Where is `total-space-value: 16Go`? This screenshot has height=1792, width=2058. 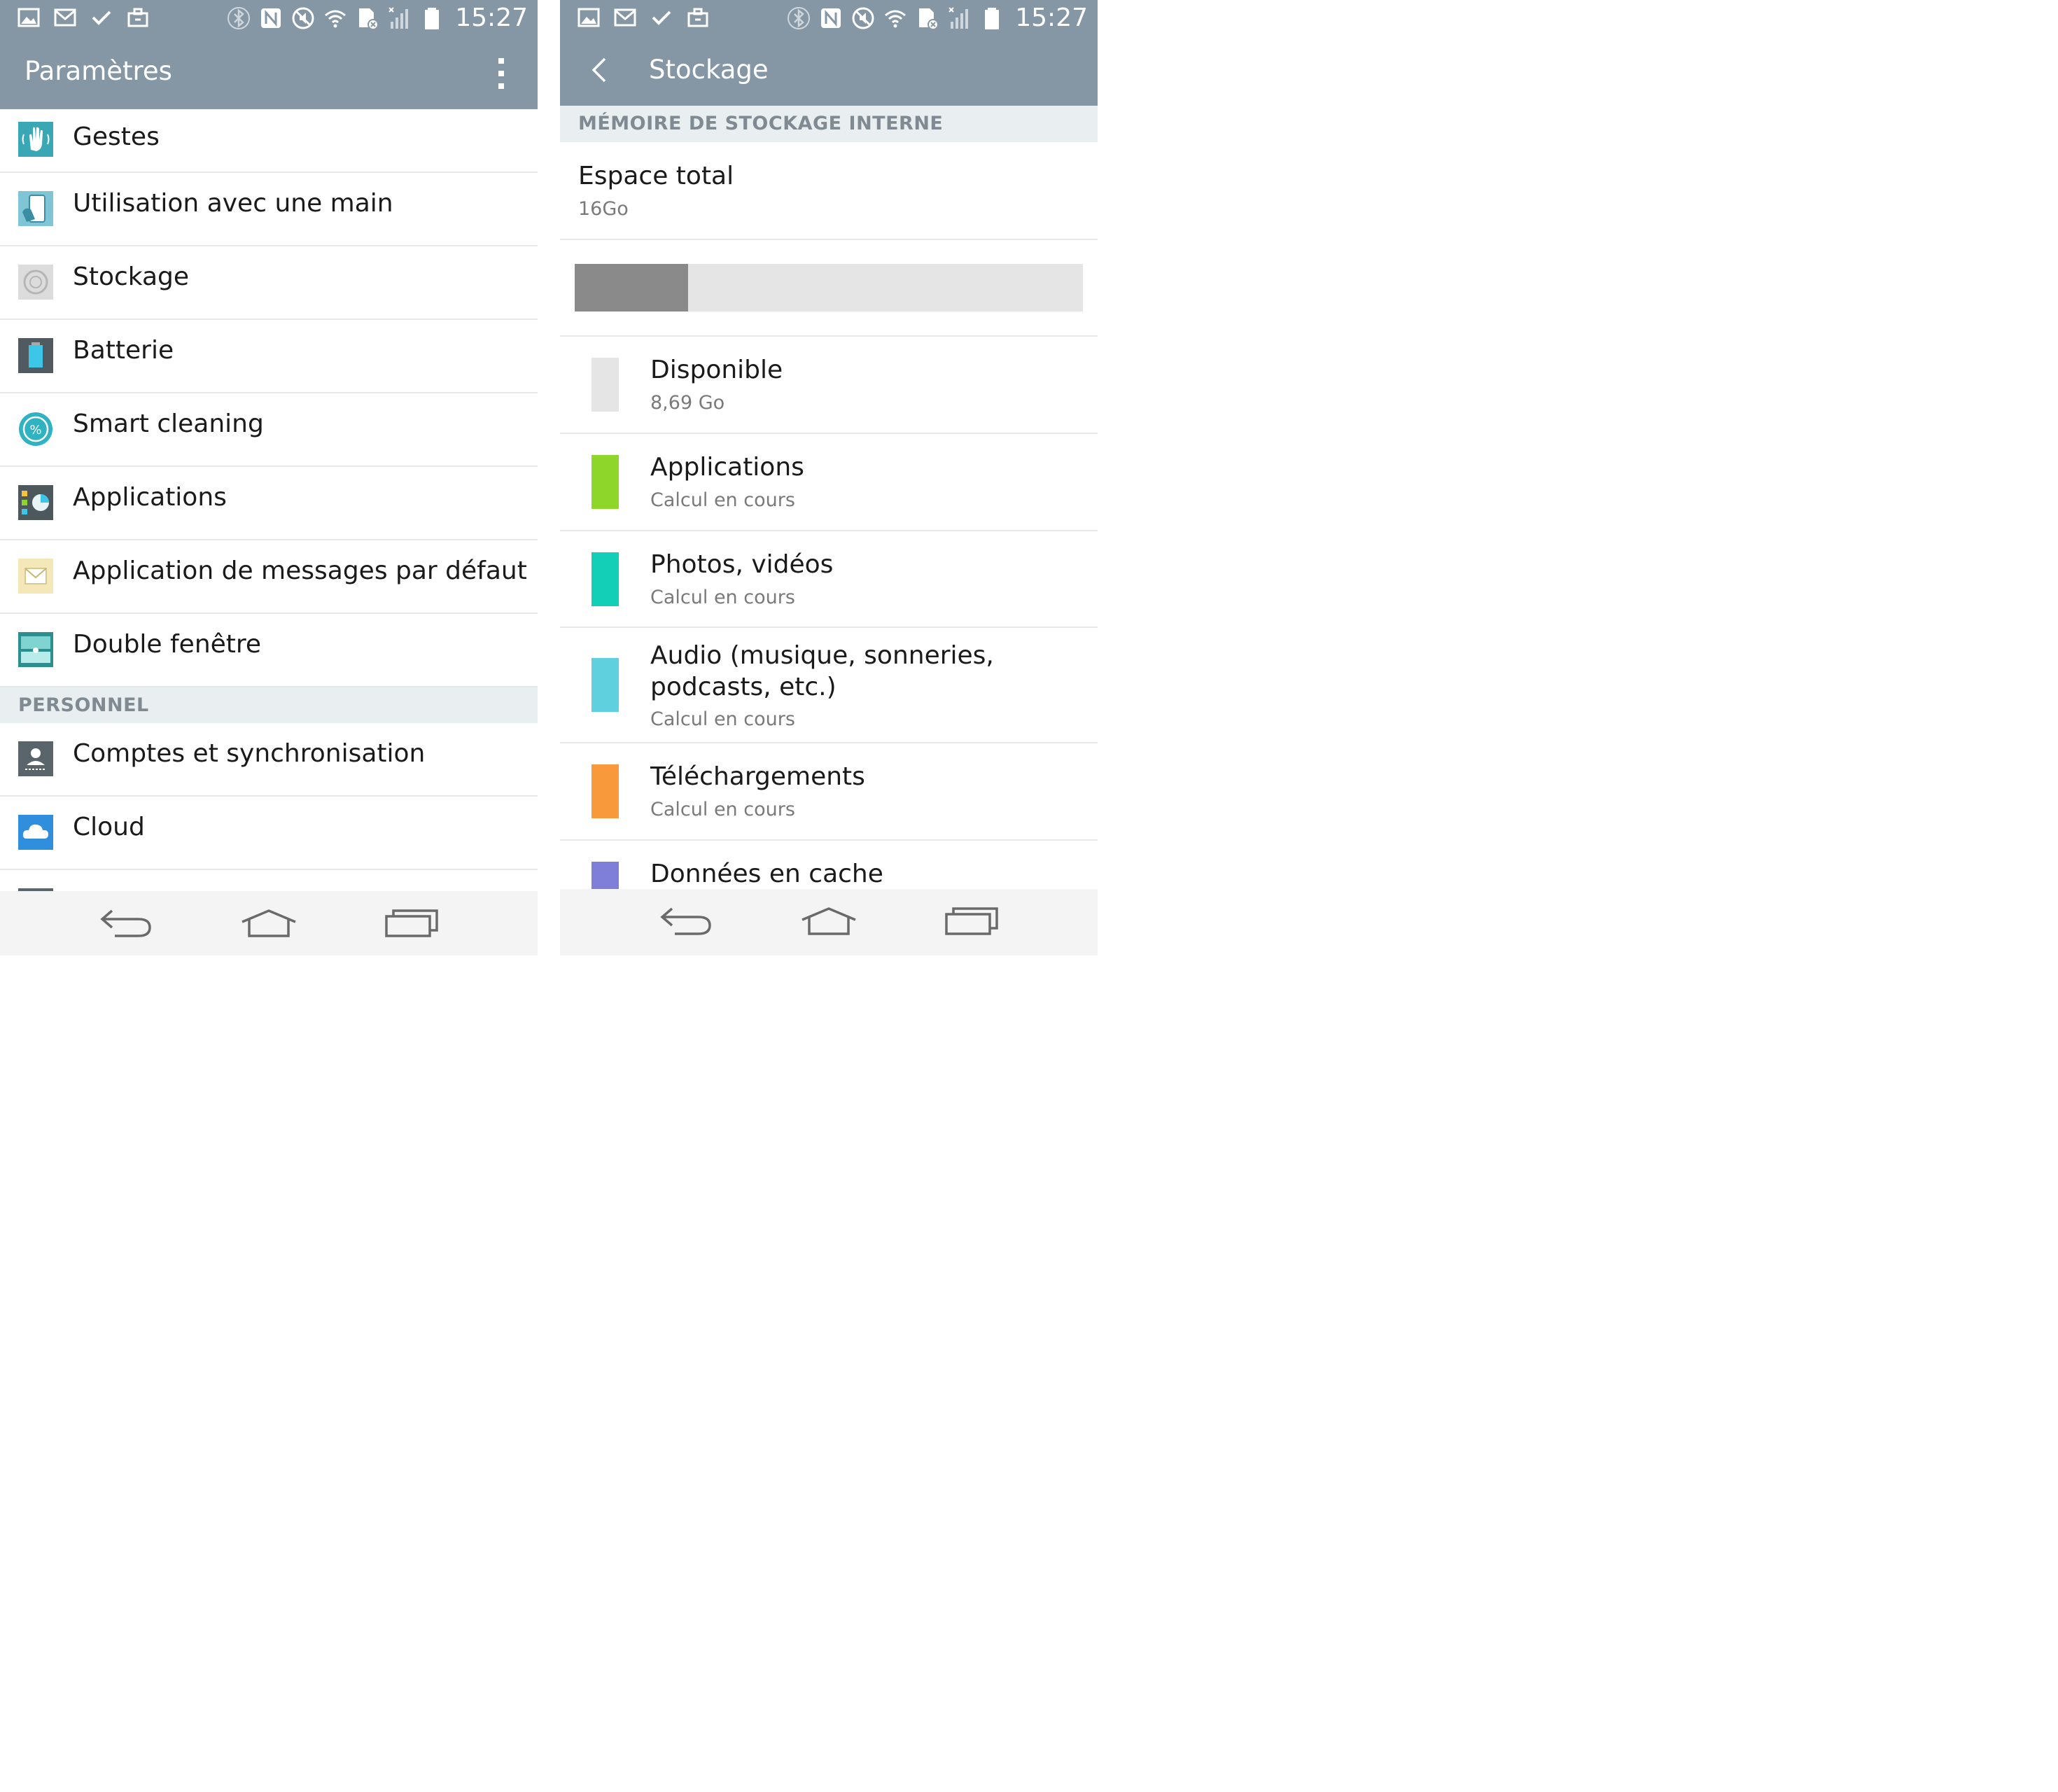
total-space-value: 16Go is located at coordinates (603, 209).